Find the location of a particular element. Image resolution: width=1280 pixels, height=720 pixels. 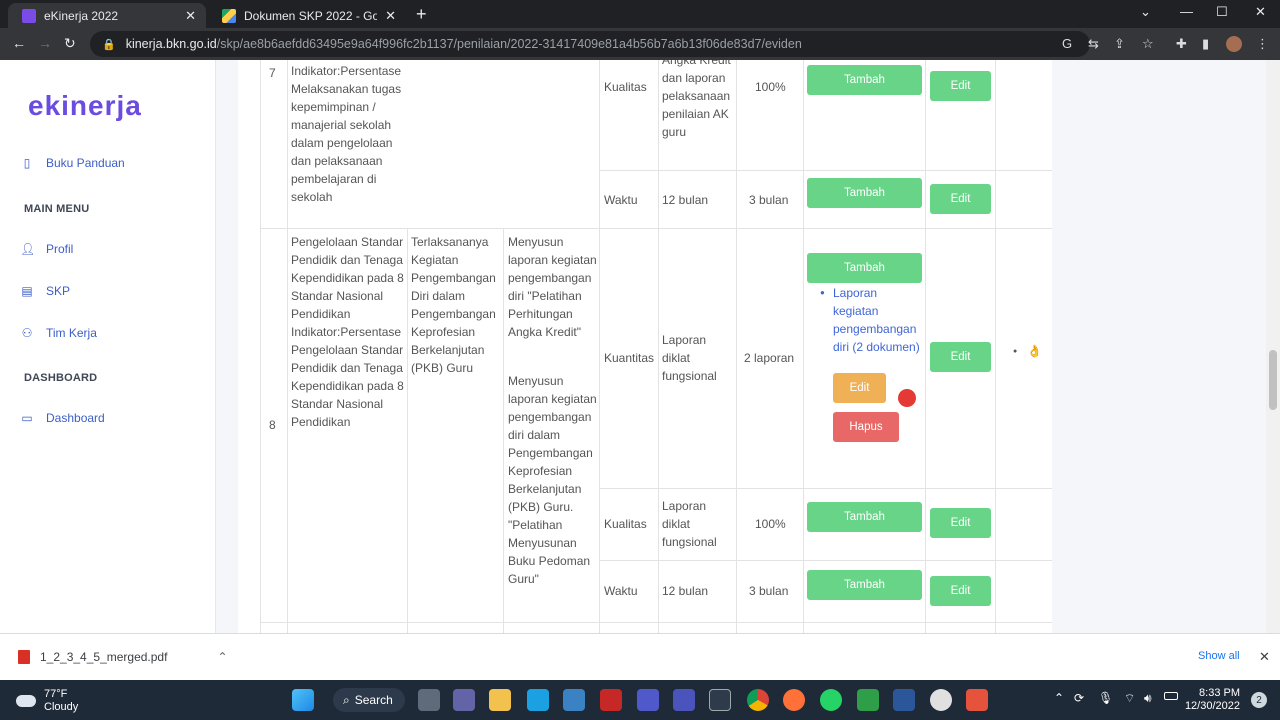

app-icon is located at coordinates (720, 700).